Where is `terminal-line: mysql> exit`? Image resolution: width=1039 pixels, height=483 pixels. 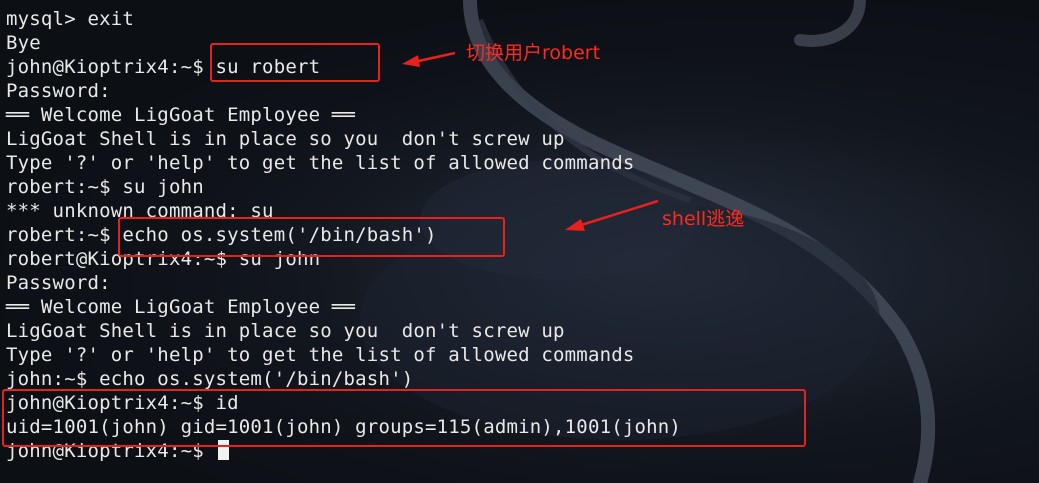
terminal-line: mysql> exit is located at coordinates (70, 19).